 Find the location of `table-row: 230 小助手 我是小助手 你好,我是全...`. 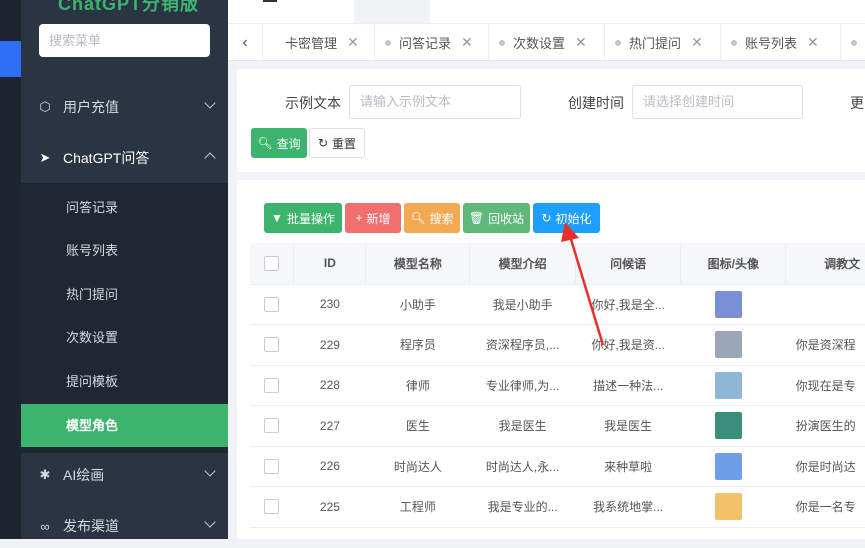

table-row: 230 小助手 我是小助手 你好,我是全... is located at coordinates (557, 304).